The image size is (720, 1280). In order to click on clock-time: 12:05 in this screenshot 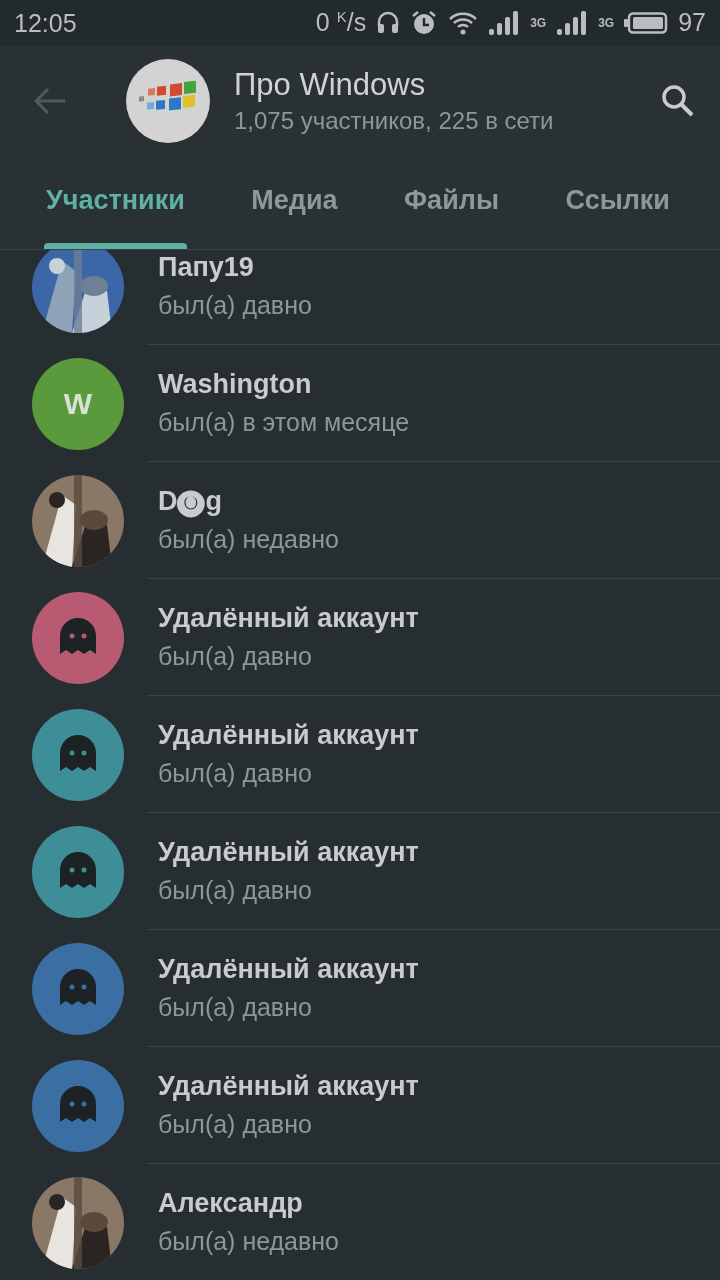, I will do `click(45, 23)`.